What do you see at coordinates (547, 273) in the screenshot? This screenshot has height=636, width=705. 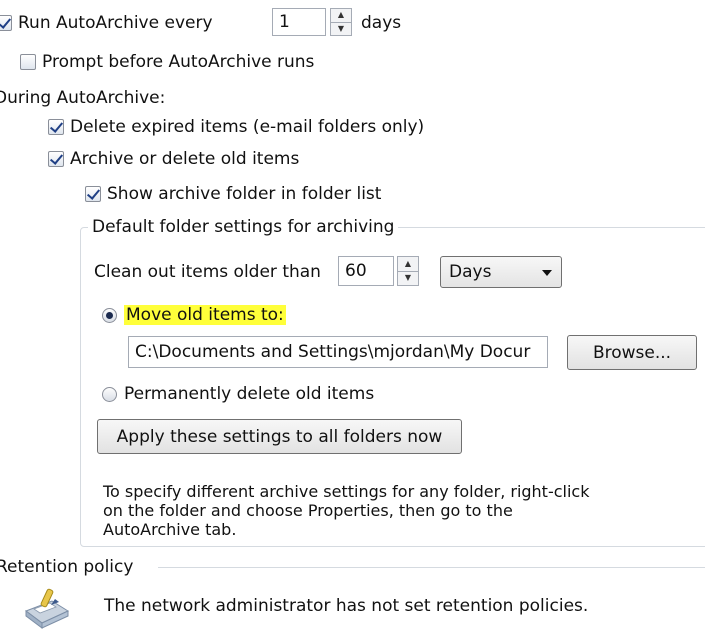 I see `chevron-down-icon` at bounding box center [547, 273].